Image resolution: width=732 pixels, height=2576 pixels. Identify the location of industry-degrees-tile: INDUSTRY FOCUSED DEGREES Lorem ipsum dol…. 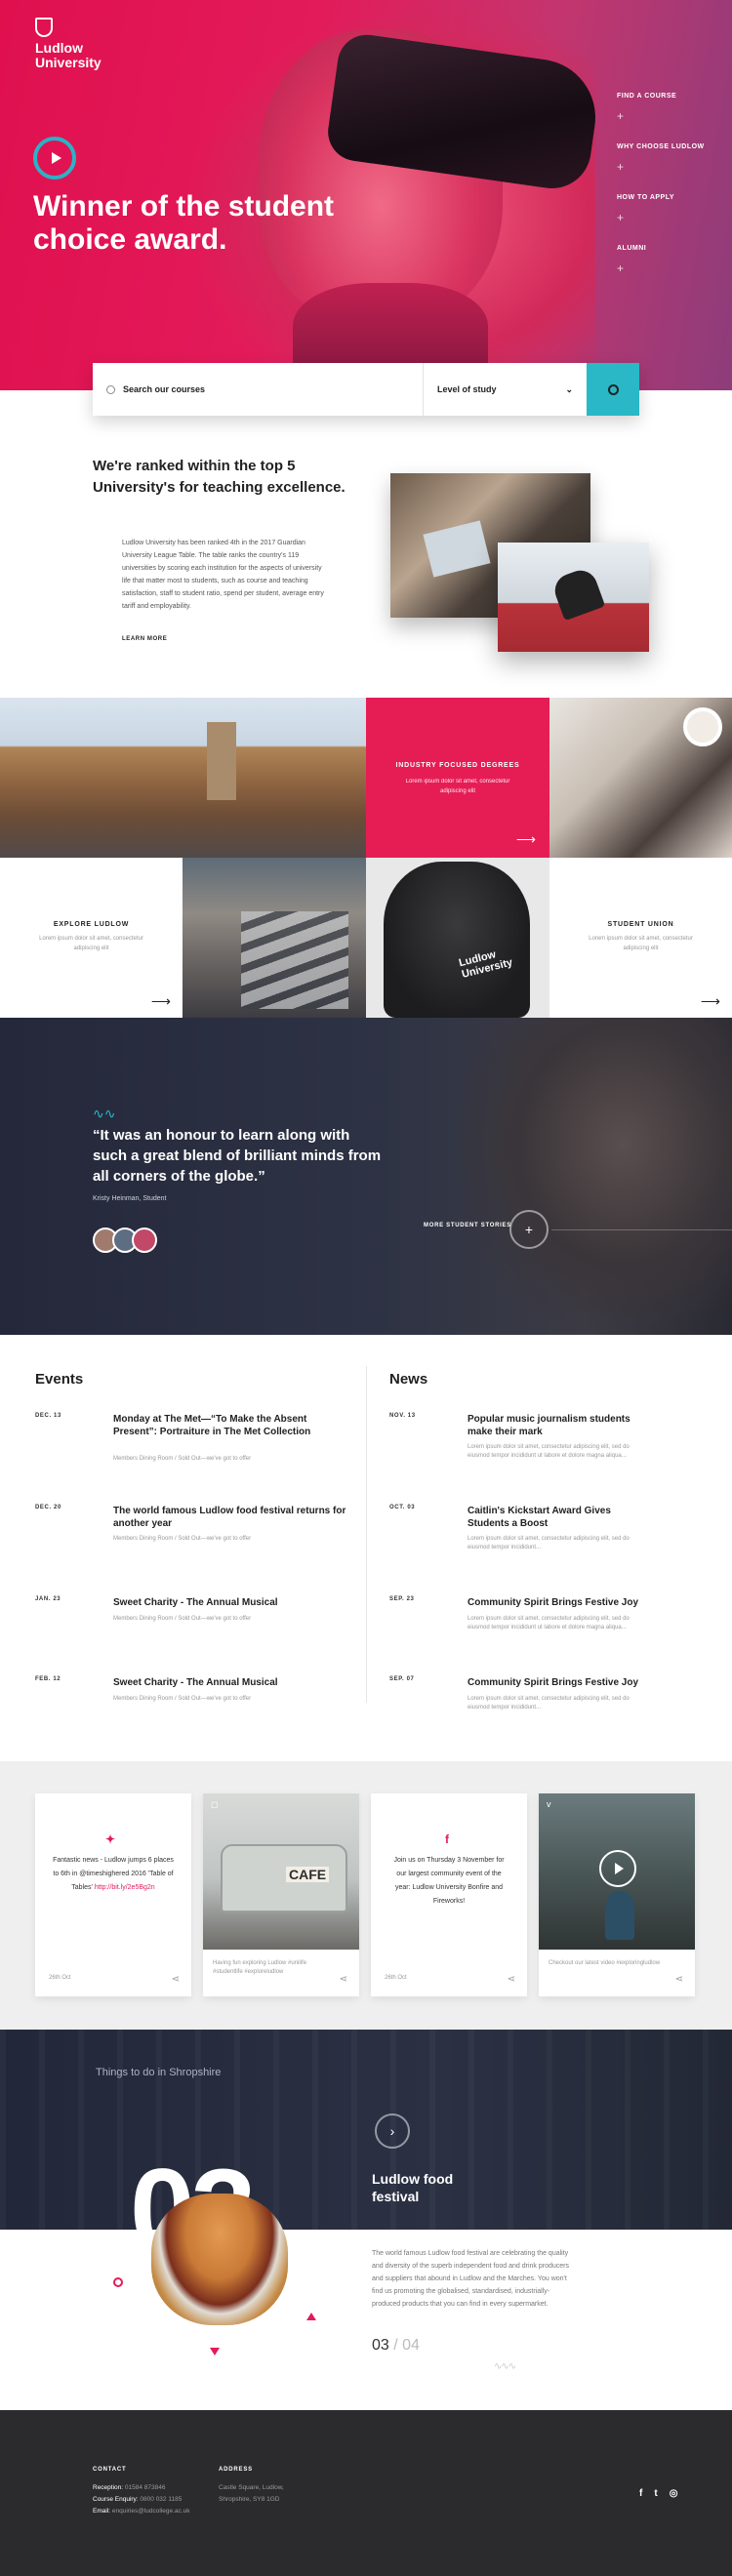
(457, 778).